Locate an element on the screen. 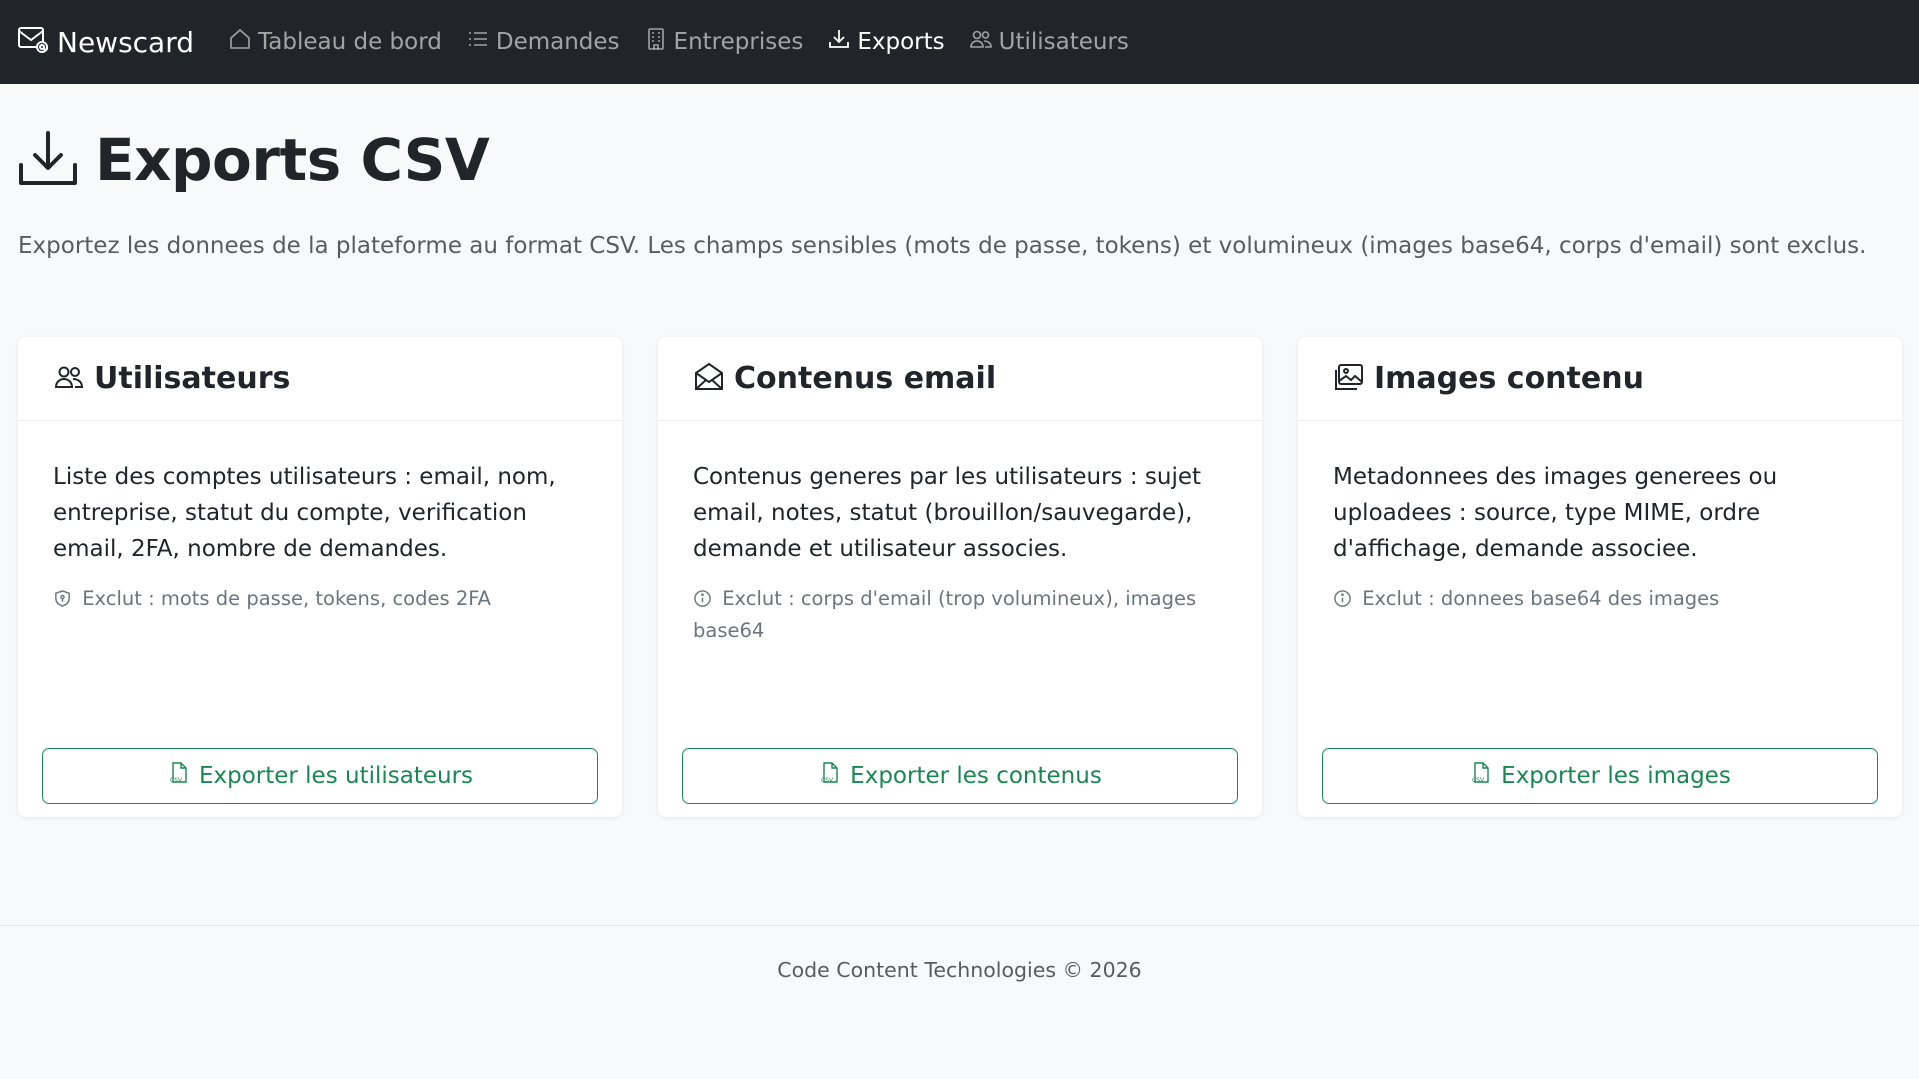 The height and width of the screenshot is (1079, 1919). export-images-button: CSV Exporter les images is located at coordinates (1600, 776).